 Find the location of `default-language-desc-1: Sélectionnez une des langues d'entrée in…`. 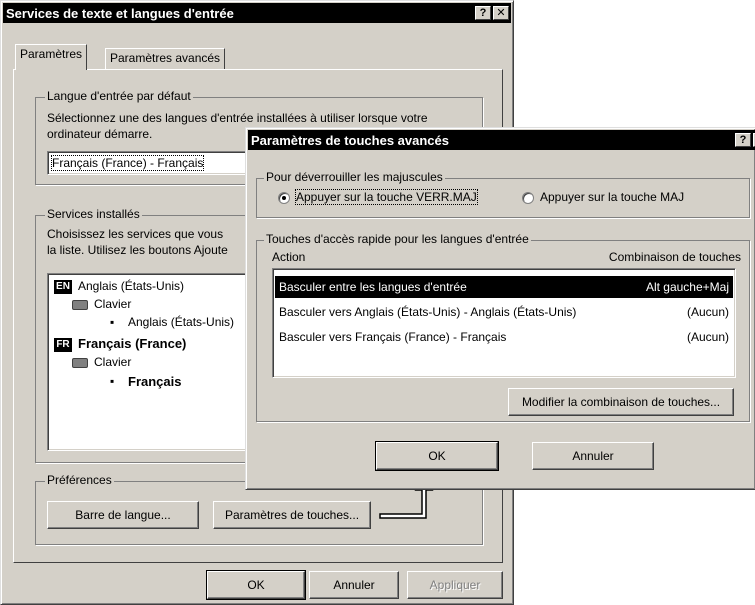

default-language-desc-1: Sélectionnez une des langues d'entrée in… is located at coordinates (237, 118).